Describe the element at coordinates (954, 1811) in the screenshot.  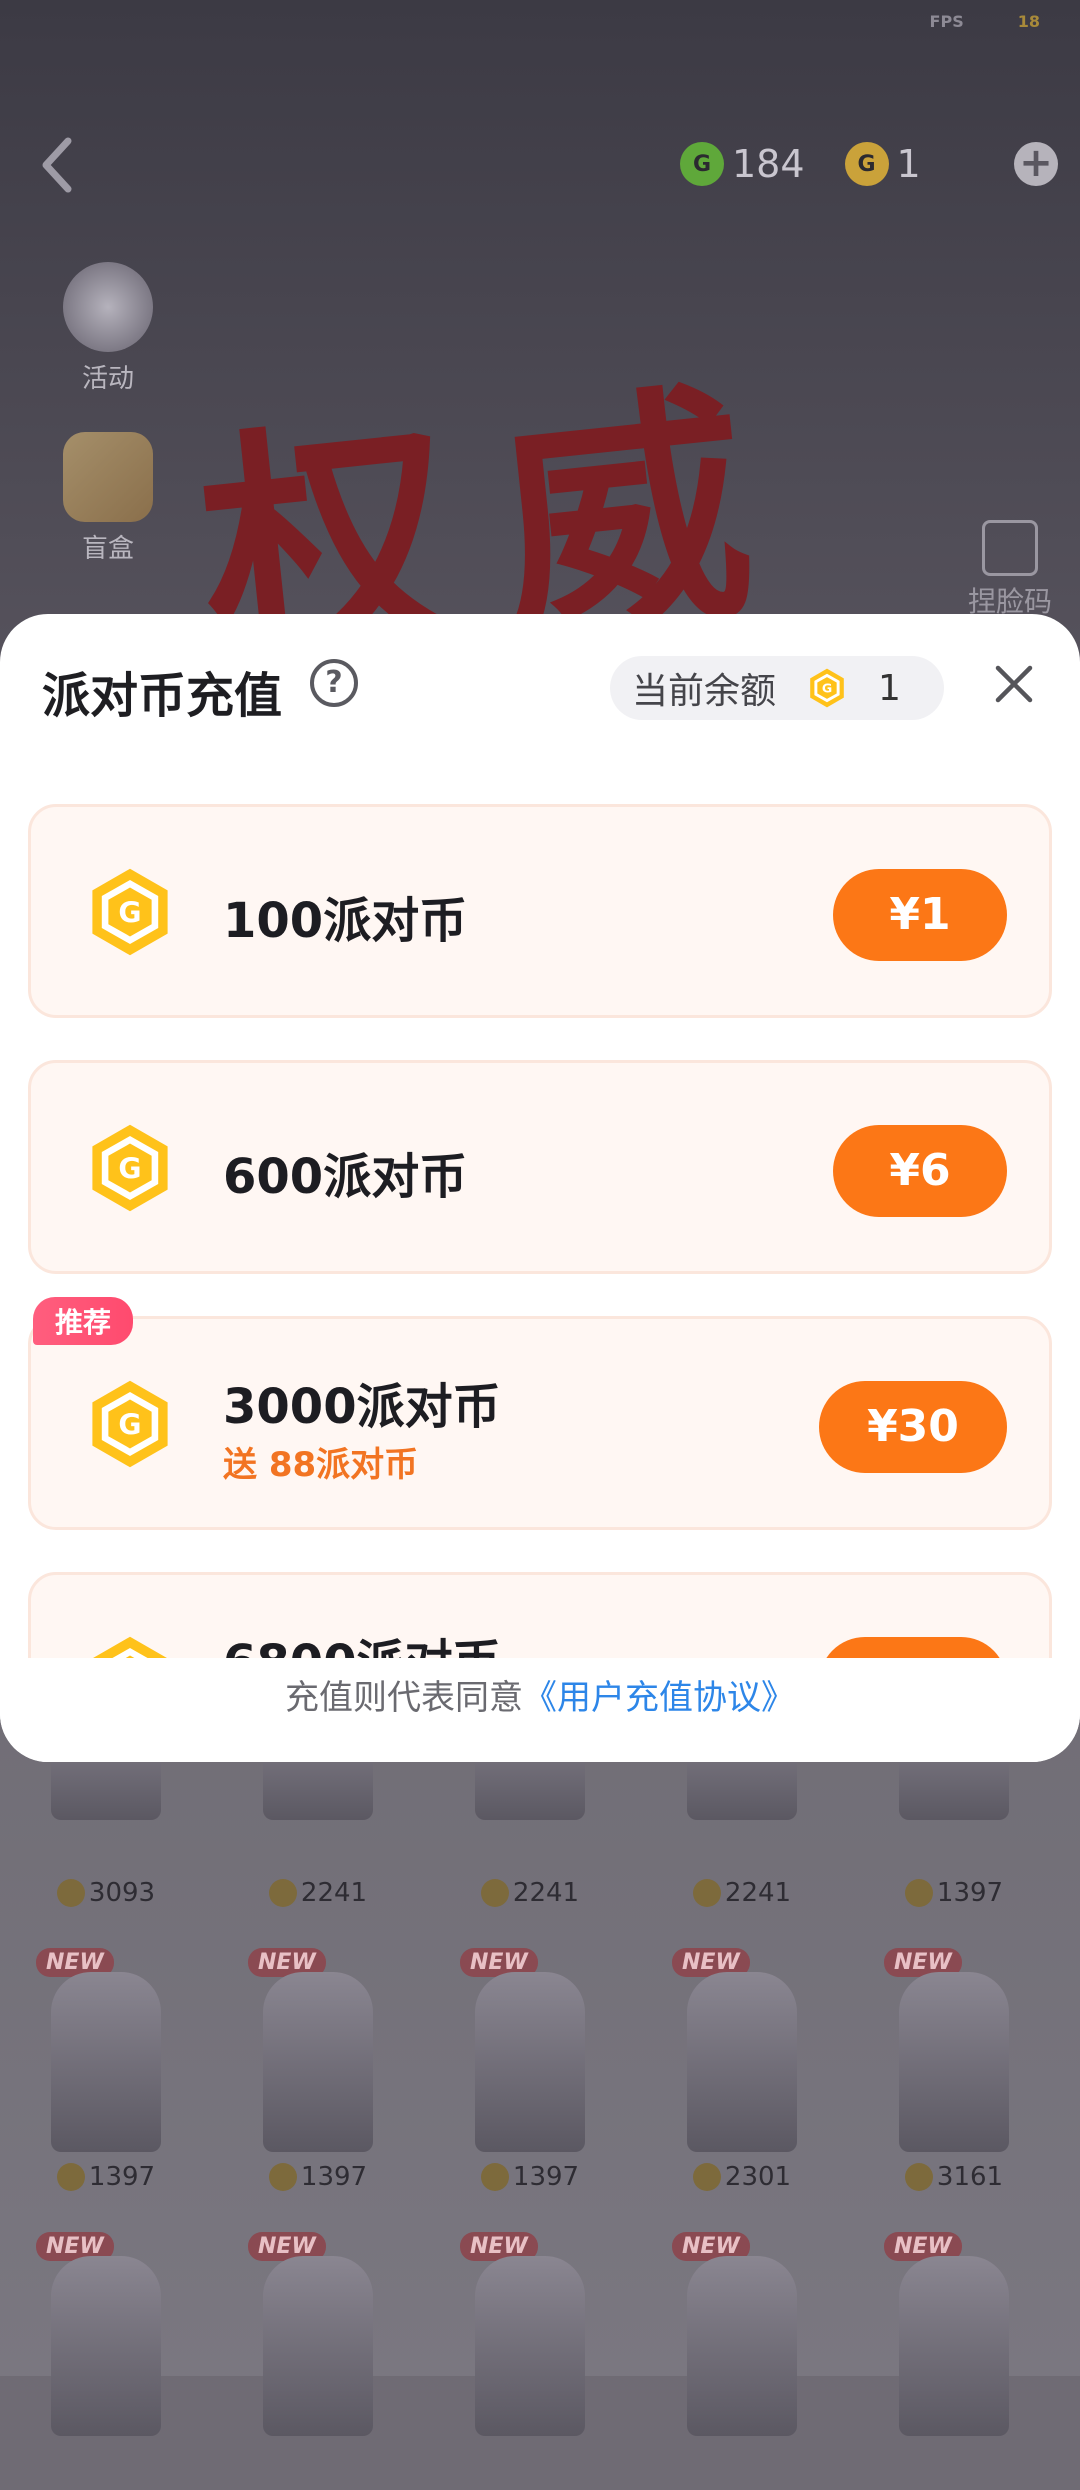
I see `outfit-item: 1397` at that location.